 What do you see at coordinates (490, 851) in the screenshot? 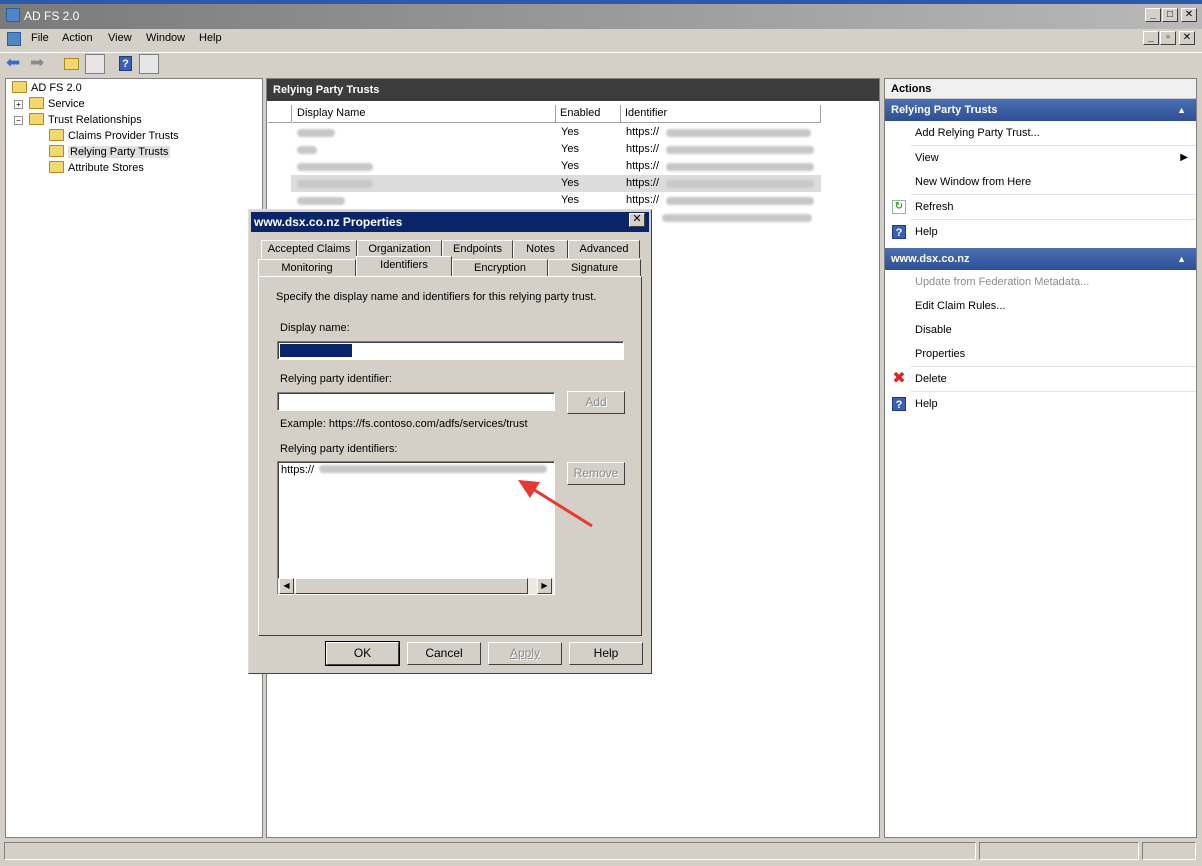
I see `status-cell-main` at bounding box center [490, 851].